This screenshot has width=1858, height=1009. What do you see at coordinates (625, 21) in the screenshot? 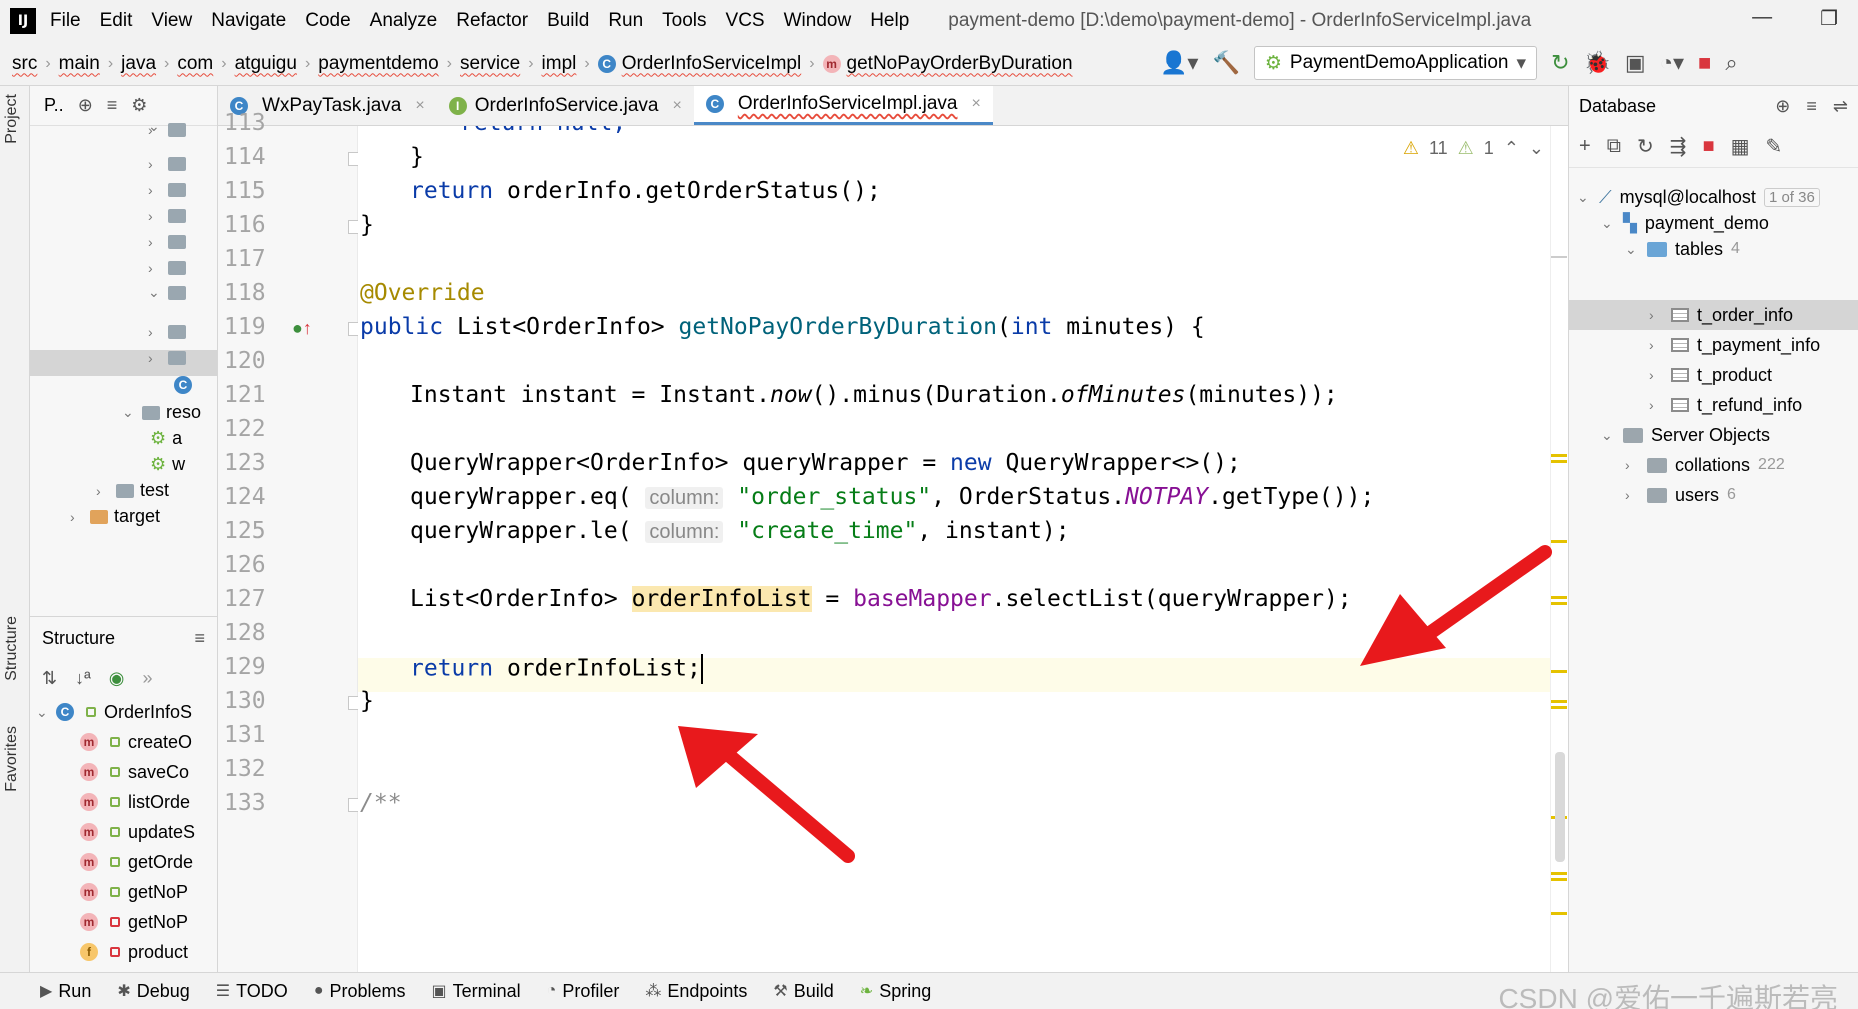
I see `menu-run: Run` at bounding box center [625, 21].